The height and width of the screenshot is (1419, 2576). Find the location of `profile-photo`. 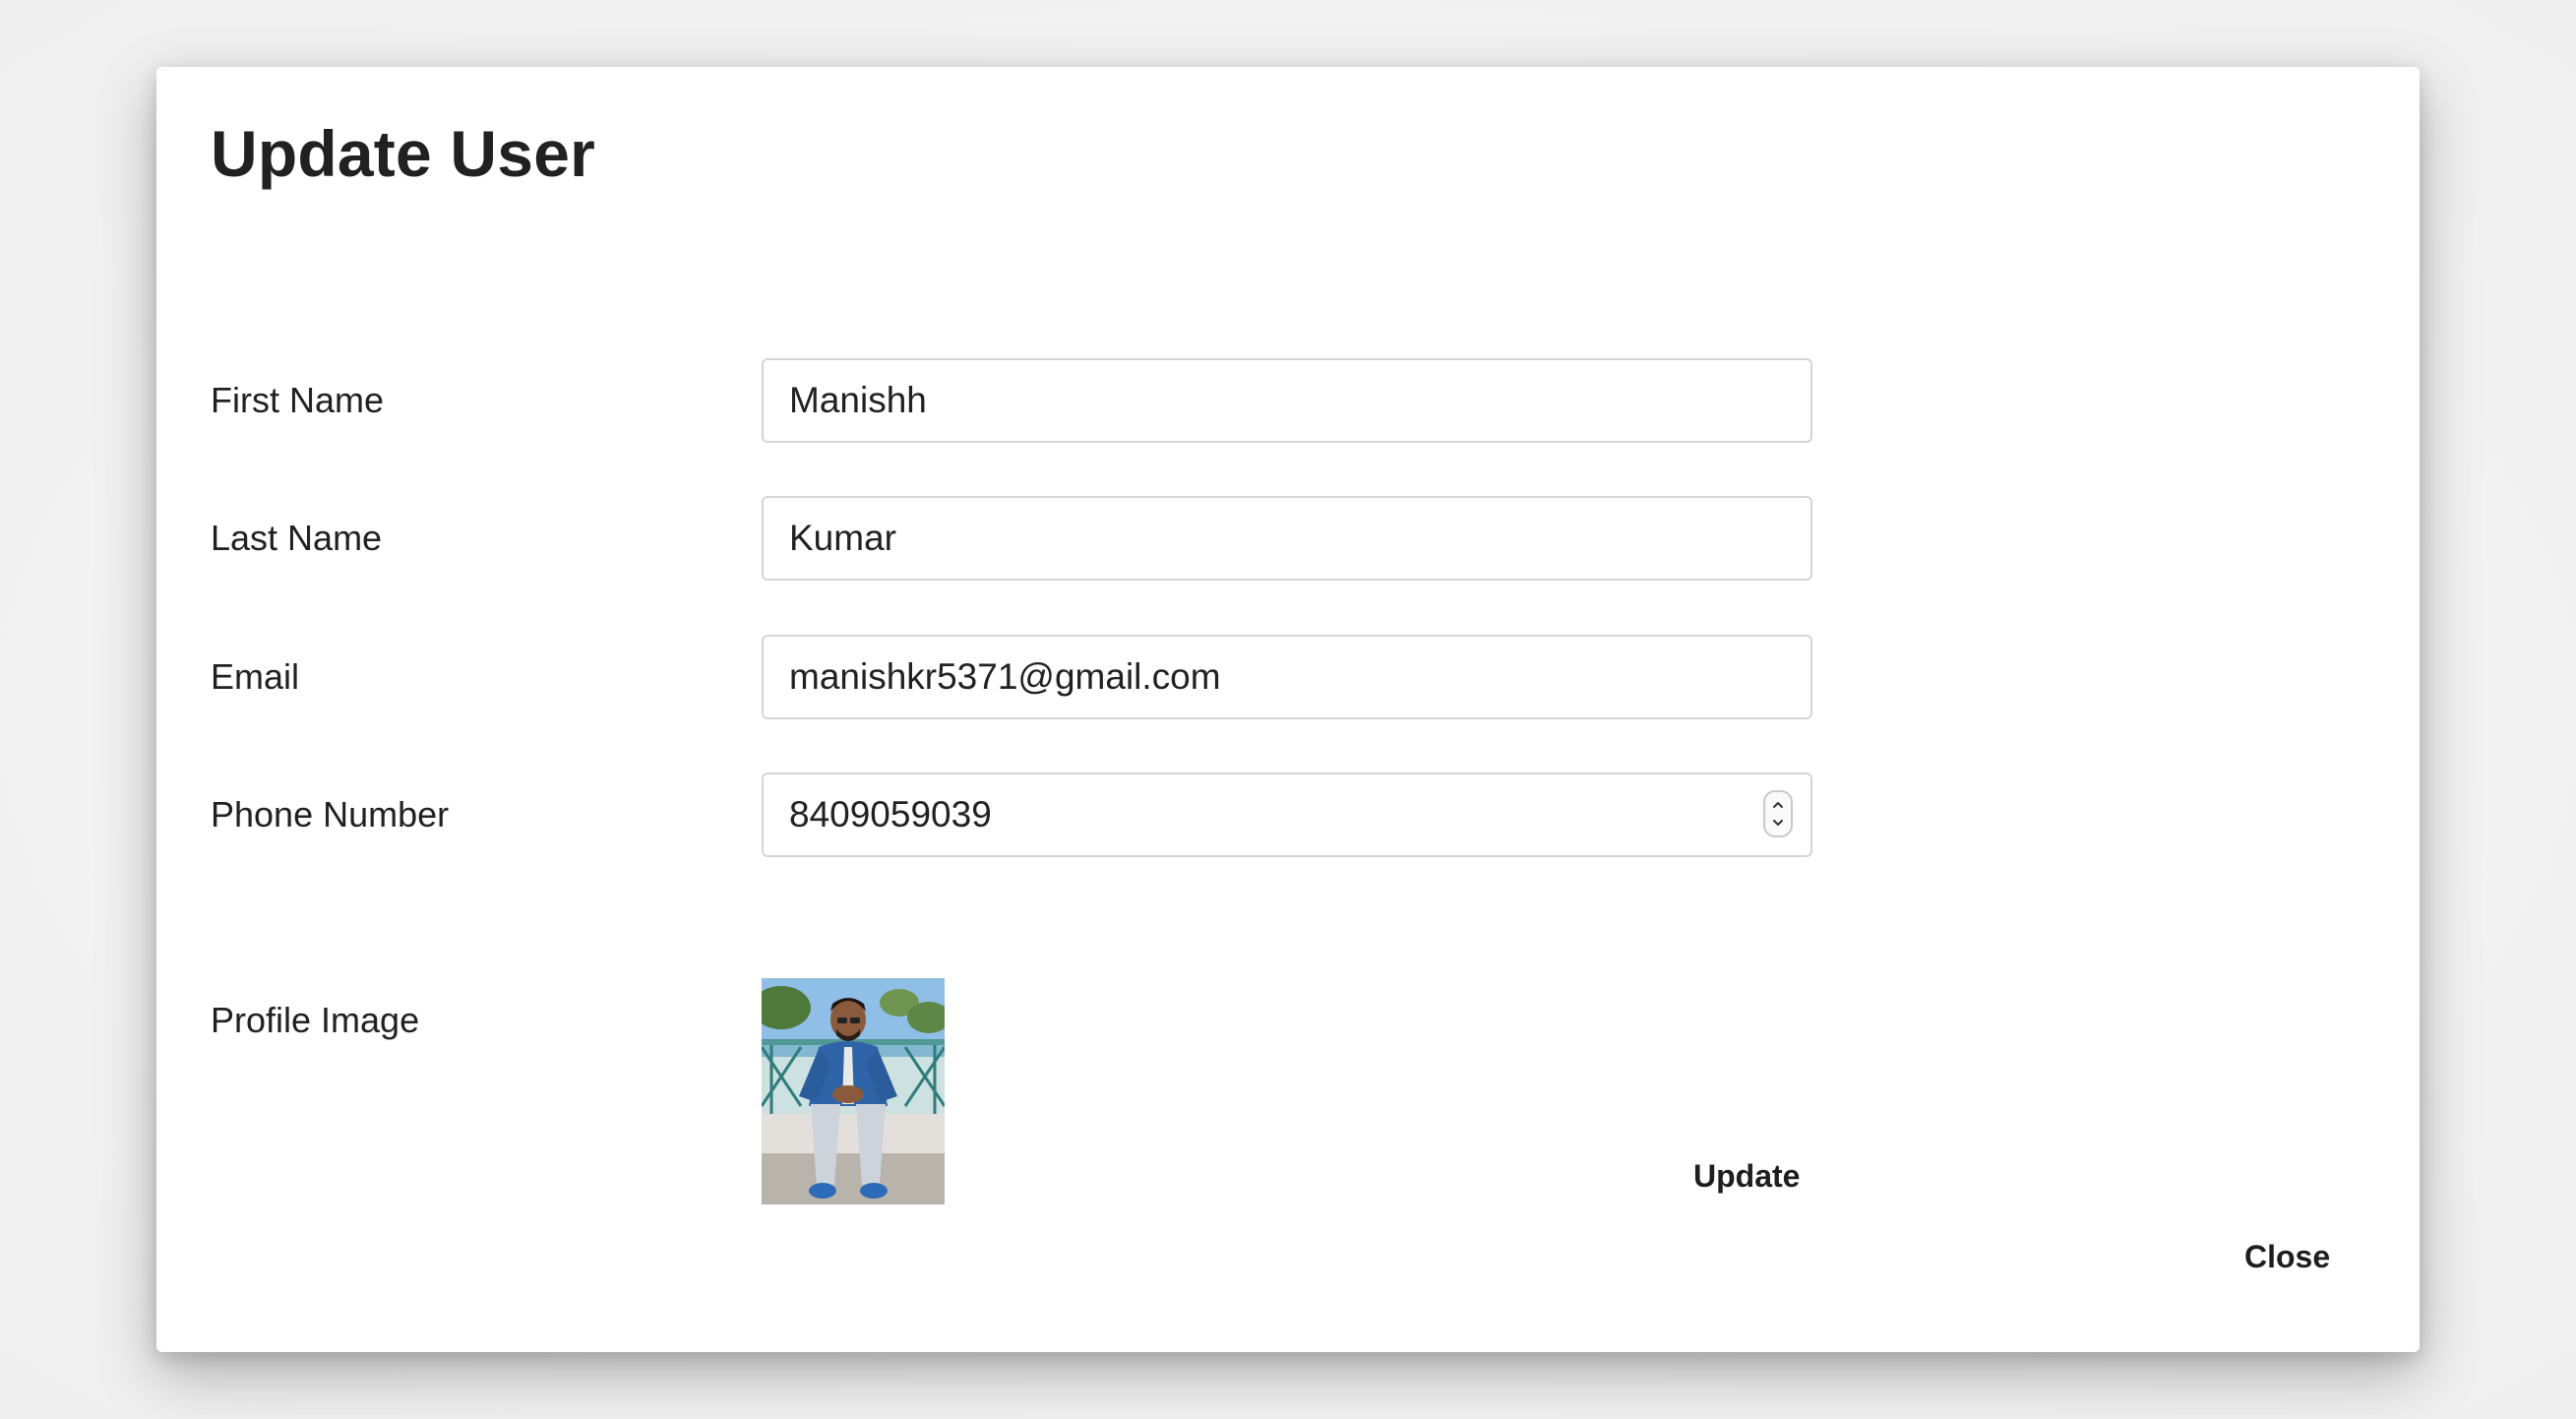

profile-photo is located at coordinates (853, 1091).